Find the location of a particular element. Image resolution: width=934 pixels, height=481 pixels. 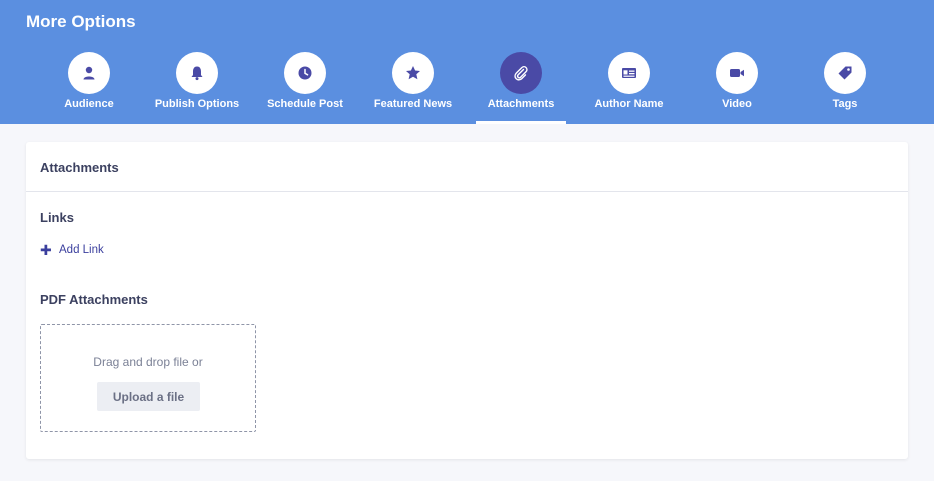

tab-author-name: Author Name is located at coordinates (629, 88).